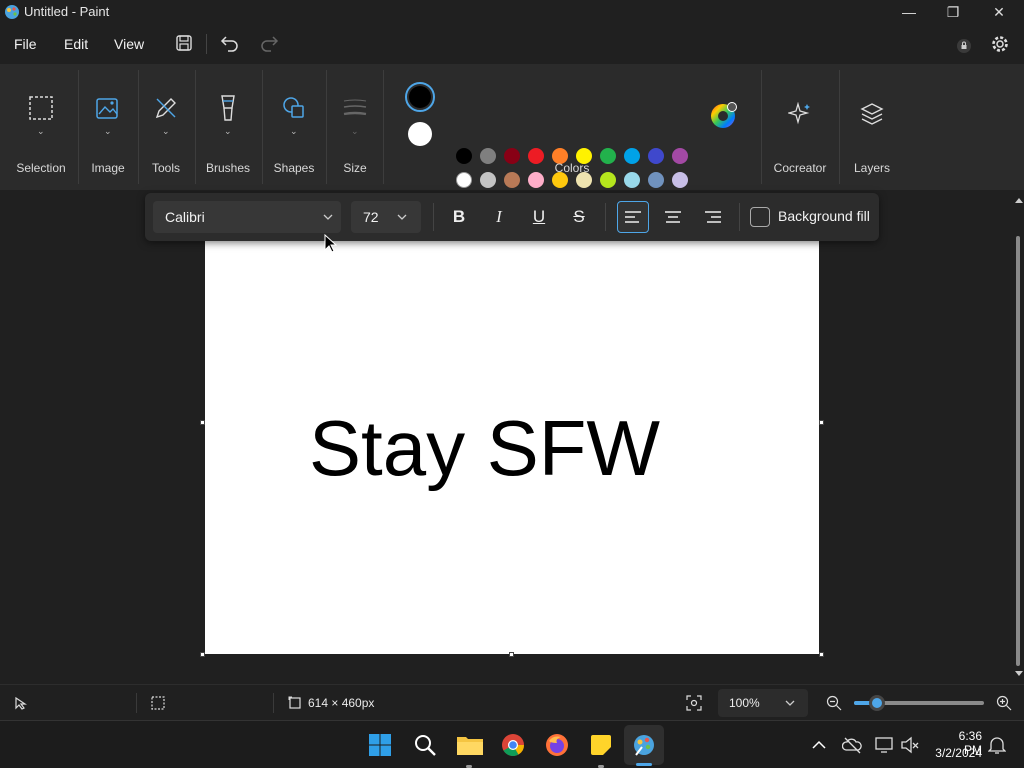 This screenshot has width=1024, height=768. Describe the element at coordinates (821, 654) in the screenshot. I see `resize-handle-bottom-right` at that location.